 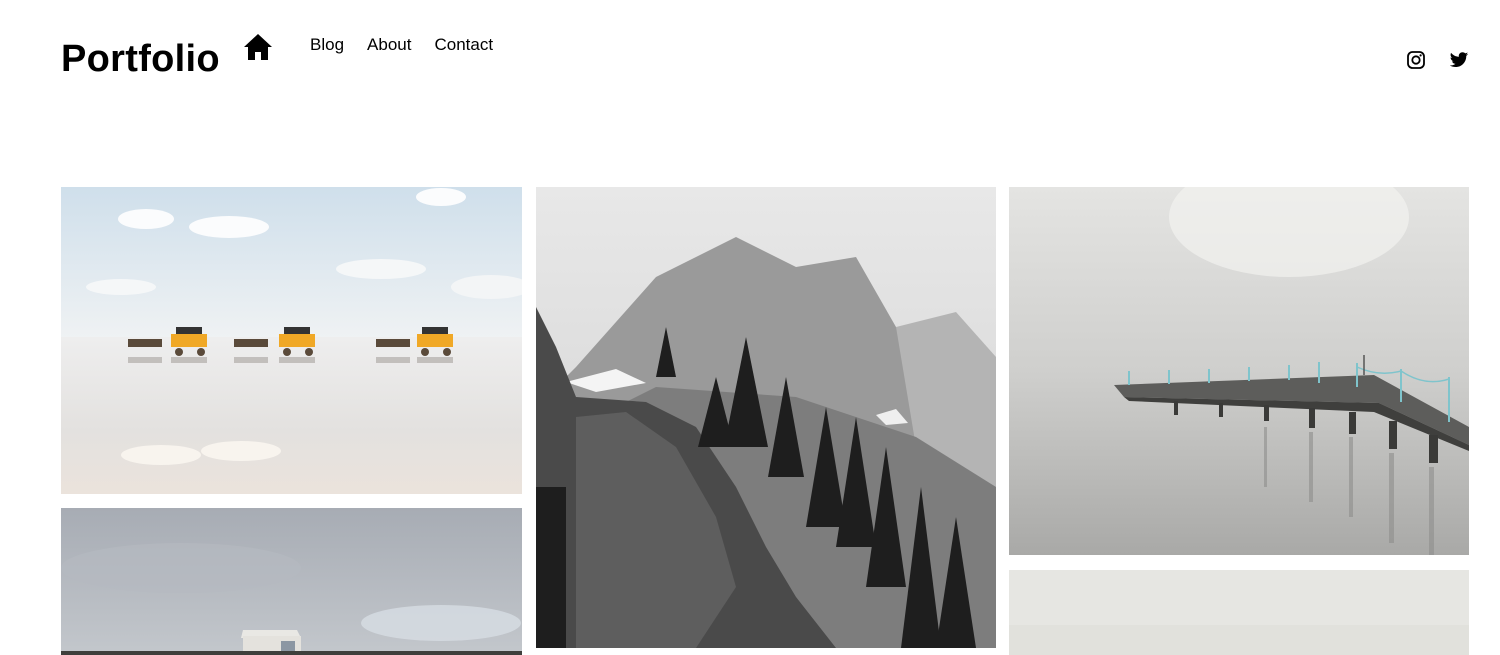 What do you see at coordinates (1239, 612) in the screenshot?
I see `gallery-image-mist` at bounding box center [1239, 612].